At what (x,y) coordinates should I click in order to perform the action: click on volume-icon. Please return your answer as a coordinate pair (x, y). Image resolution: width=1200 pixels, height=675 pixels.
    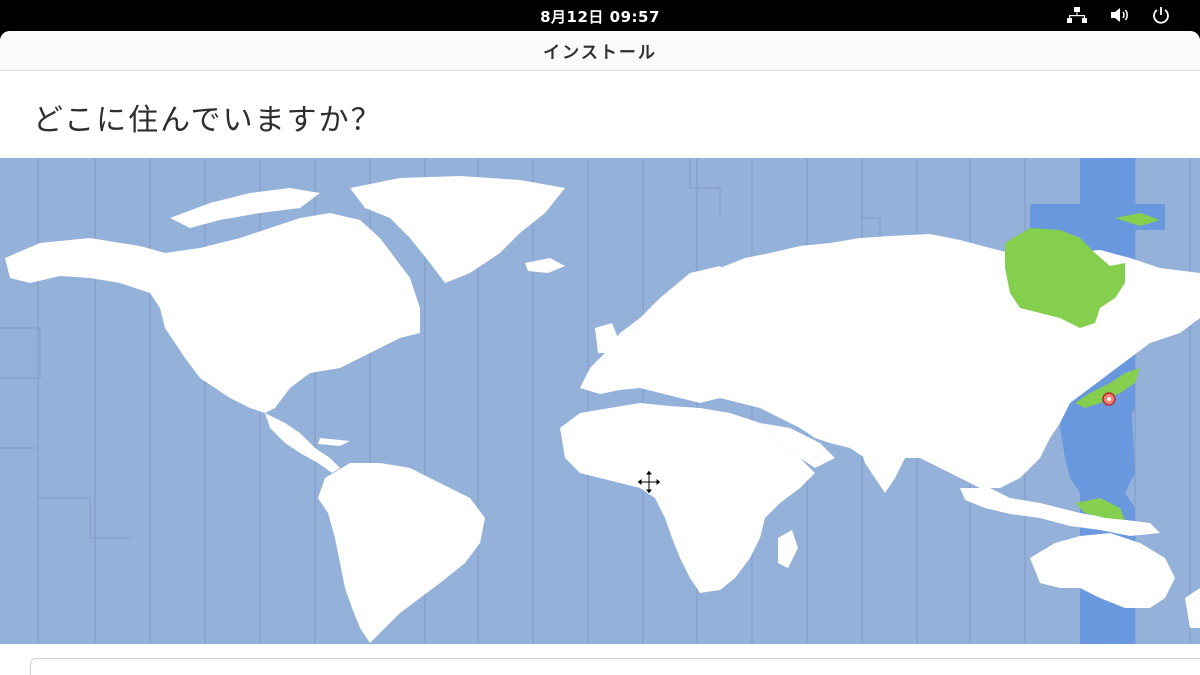
    Looking at the image, I should click on (1120, 15).